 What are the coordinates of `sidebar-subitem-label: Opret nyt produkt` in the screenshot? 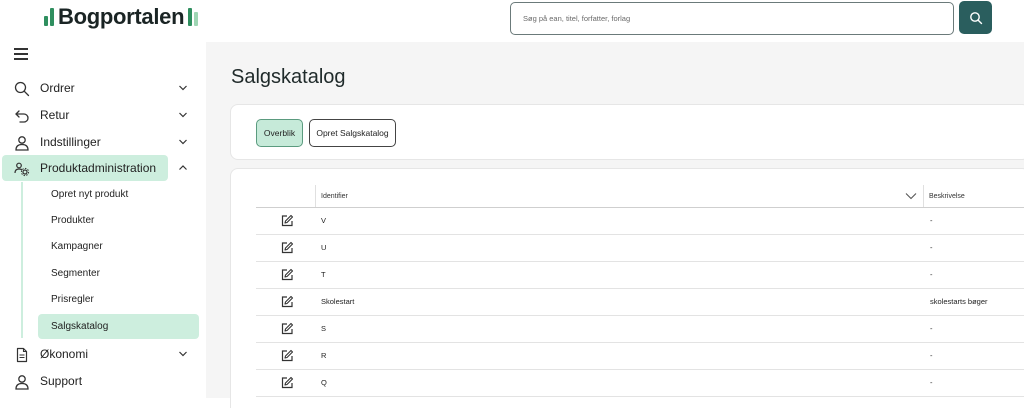 It's located at (90, 194).